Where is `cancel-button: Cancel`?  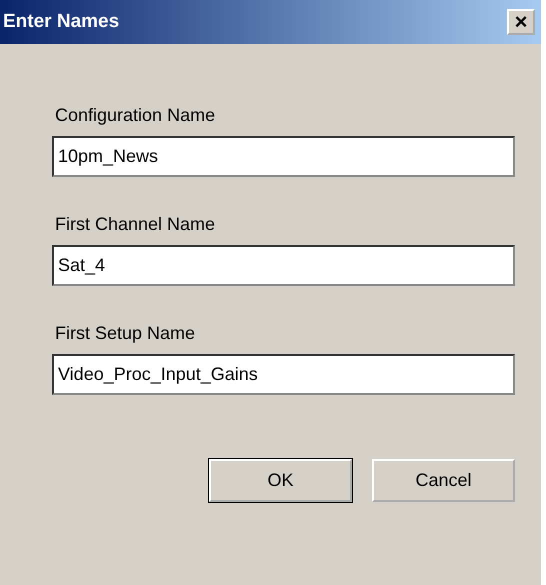
cancel-button: Cancel is located at coordinates (443, 480).